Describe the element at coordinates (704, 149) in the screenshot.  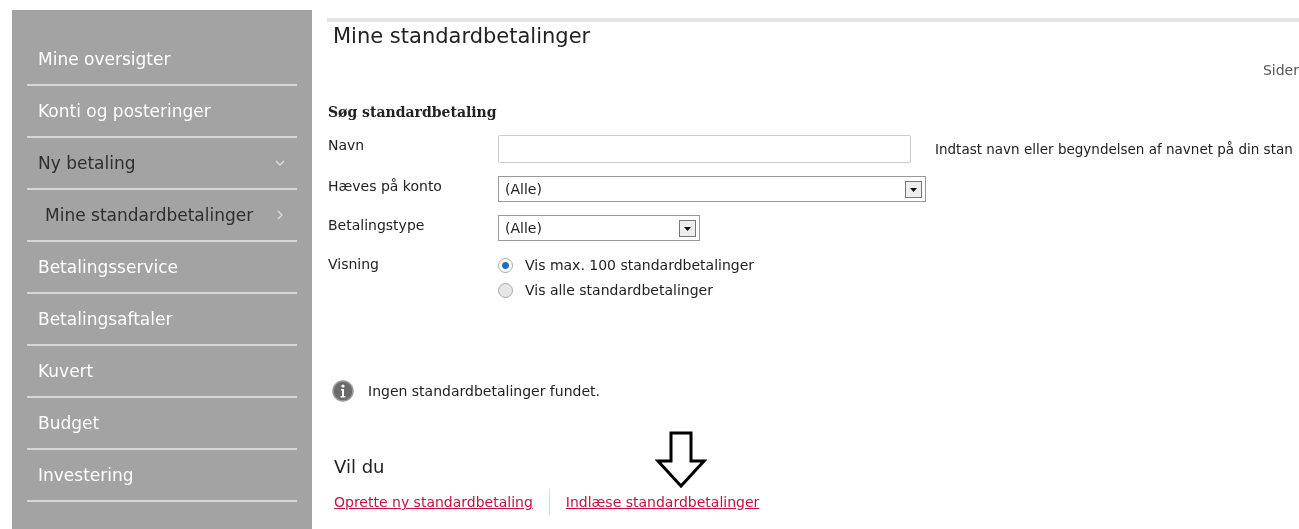
I see `name-input-field` at that location.